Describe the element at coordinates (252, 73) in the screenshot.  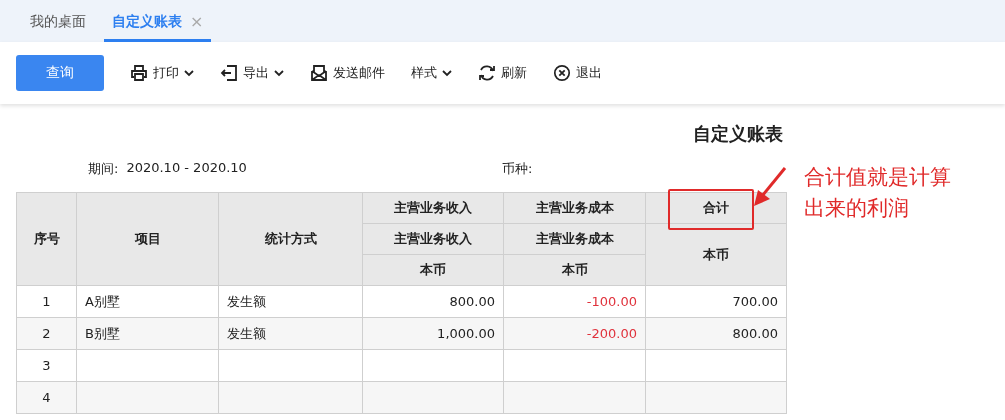
I see `toolbar-button: 导出` at that location.